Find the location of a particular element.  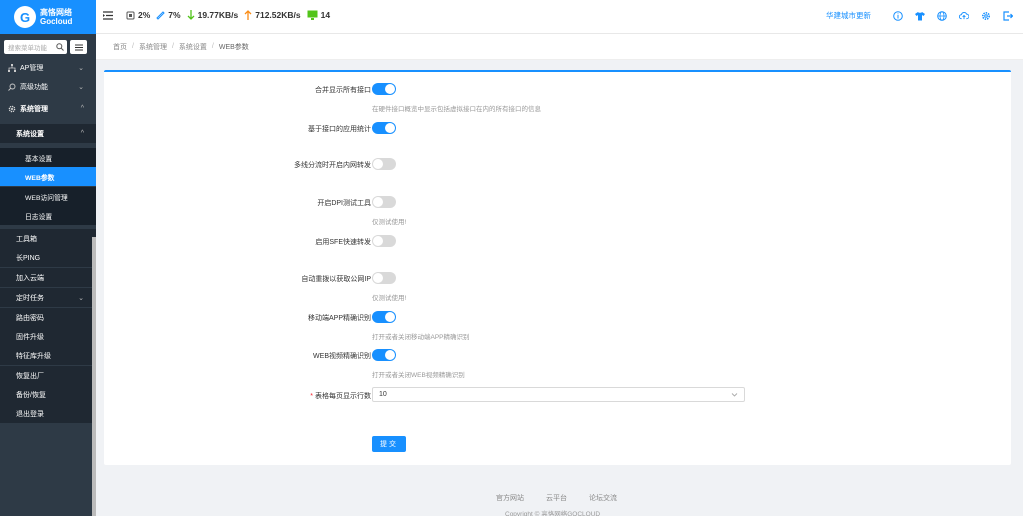

cloud-upload-icon is located at coordinates (964, 16).